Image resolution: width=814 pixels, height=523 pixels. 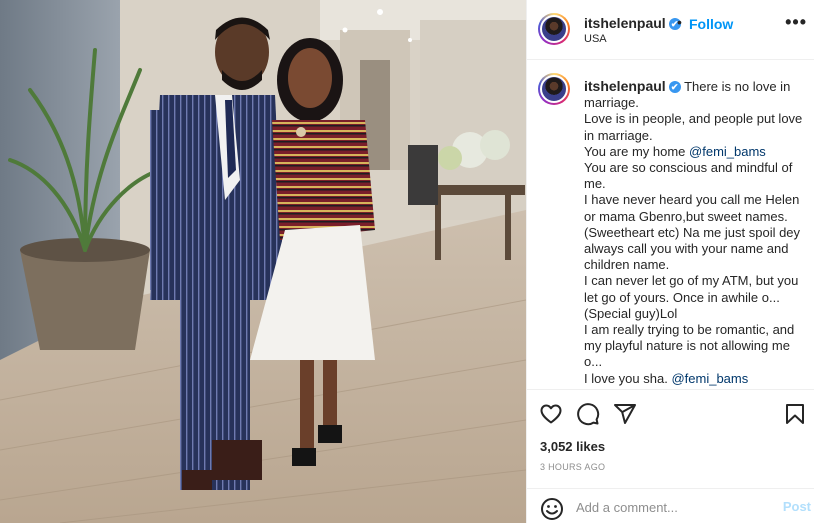 I want to click on send-icon, so click(x=625, y=414).